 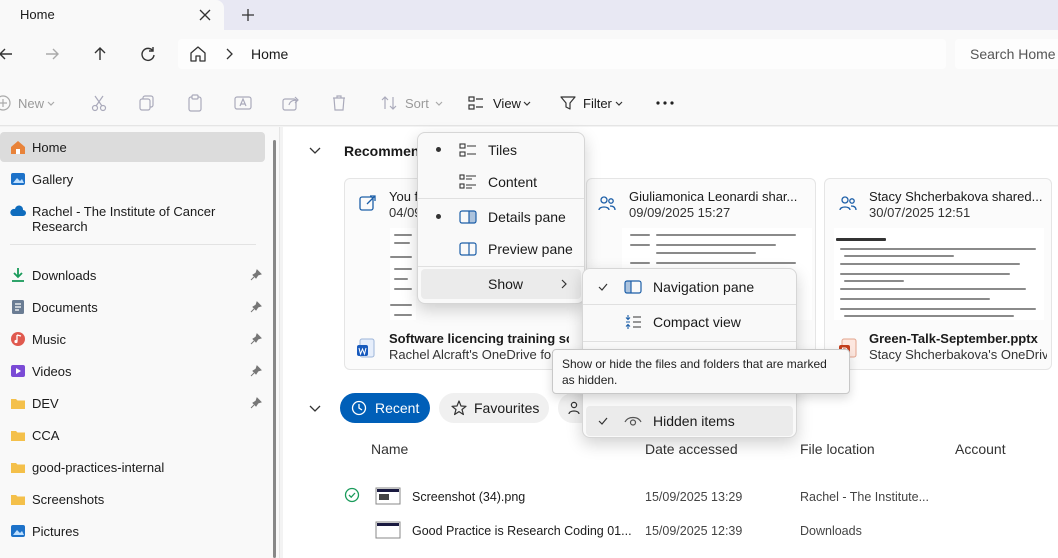 I want to click on sidebar-item-dev: DEV, so click(x=132, y=403).